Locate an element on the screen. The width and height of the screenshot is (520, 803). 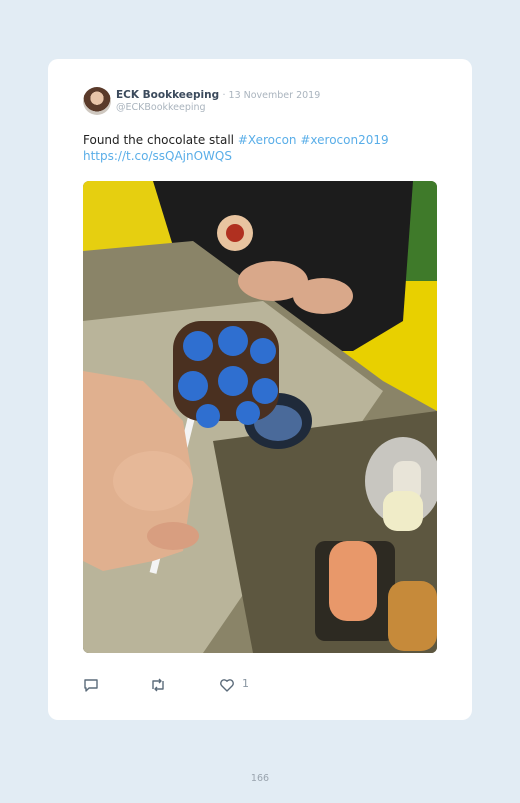
tweet-date: · 13 November 2019 is located at coordinates (271, 95).